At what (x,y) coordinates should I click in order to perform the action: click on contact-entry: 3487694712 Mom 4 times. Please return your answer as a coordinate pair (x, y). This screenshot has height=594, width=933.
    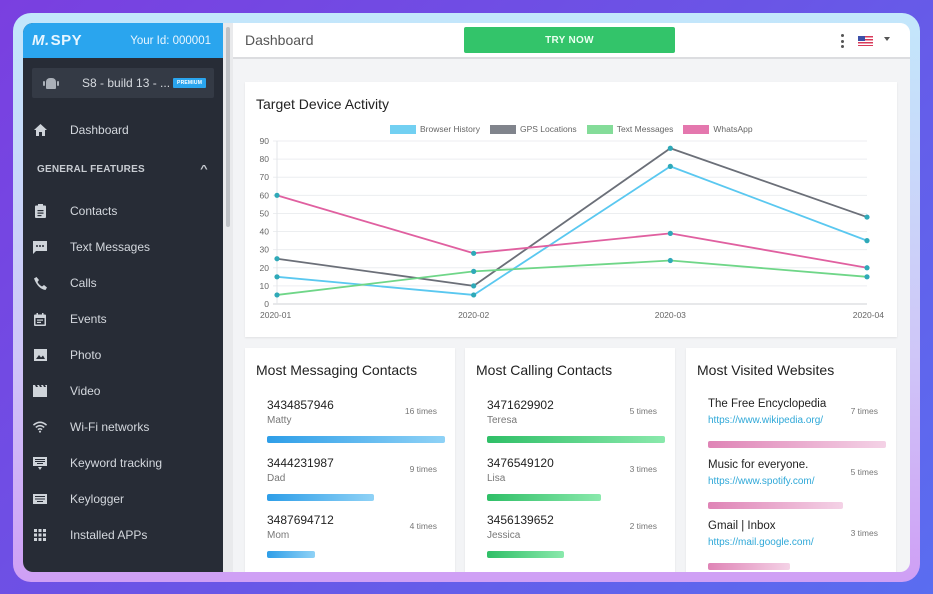
    Looking at the image, I should click on (357, 540).